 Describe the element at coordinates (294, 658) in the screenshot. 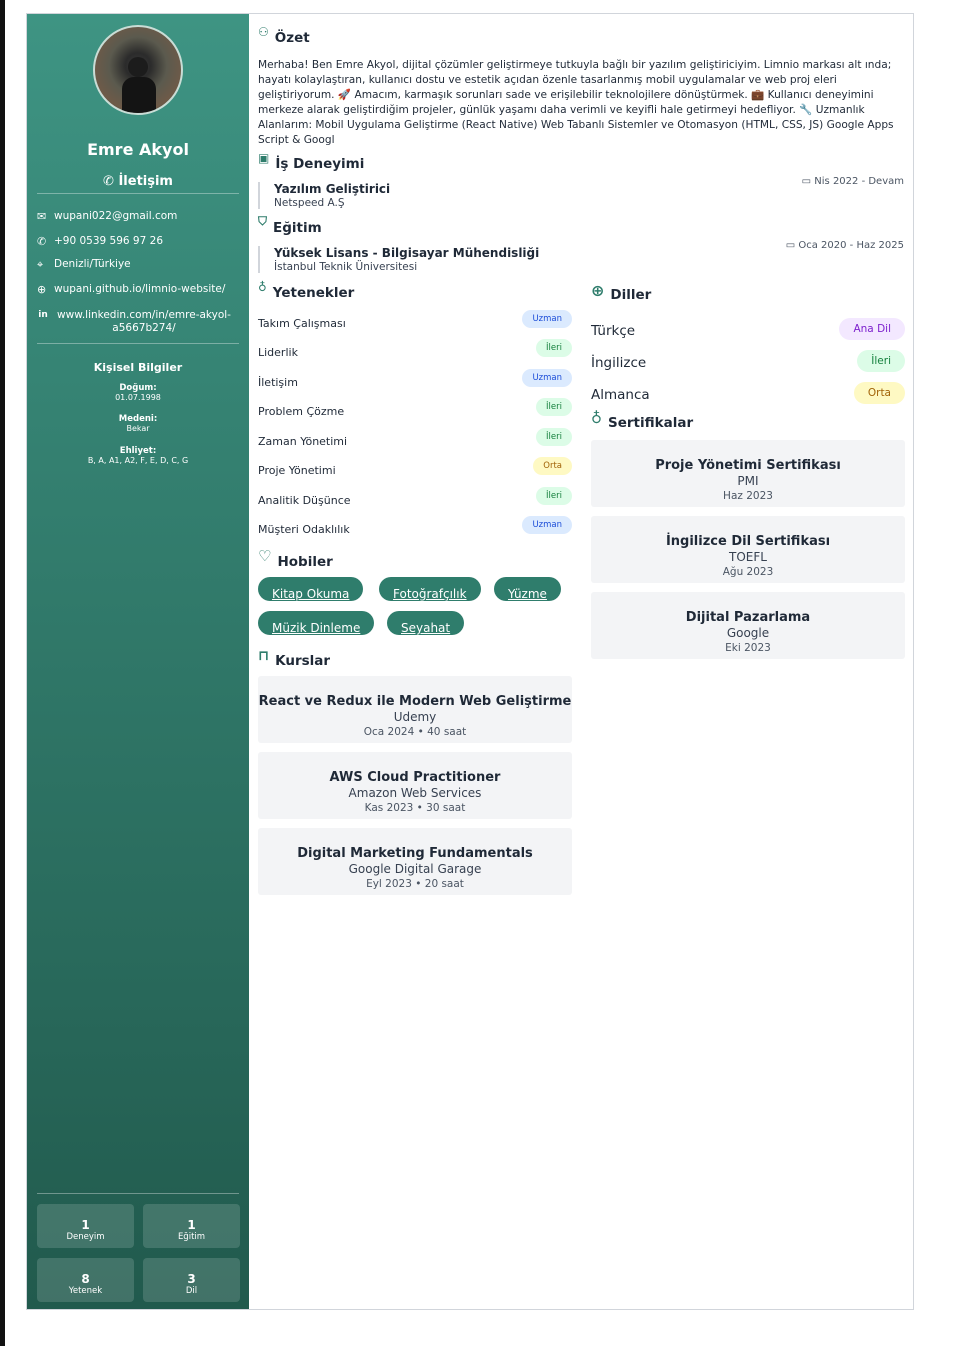

I see `courses-title: ⊓ Kurslar` at that location.